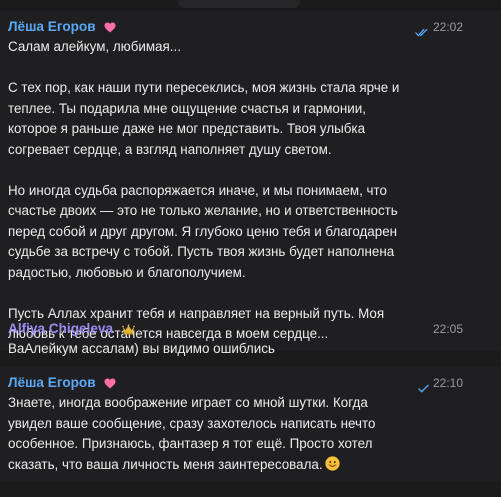 This screenshot has width=501, height=497. Describe the element at coordinates (422, 30) in the screenshot. I see `double-check-icon` at that location.